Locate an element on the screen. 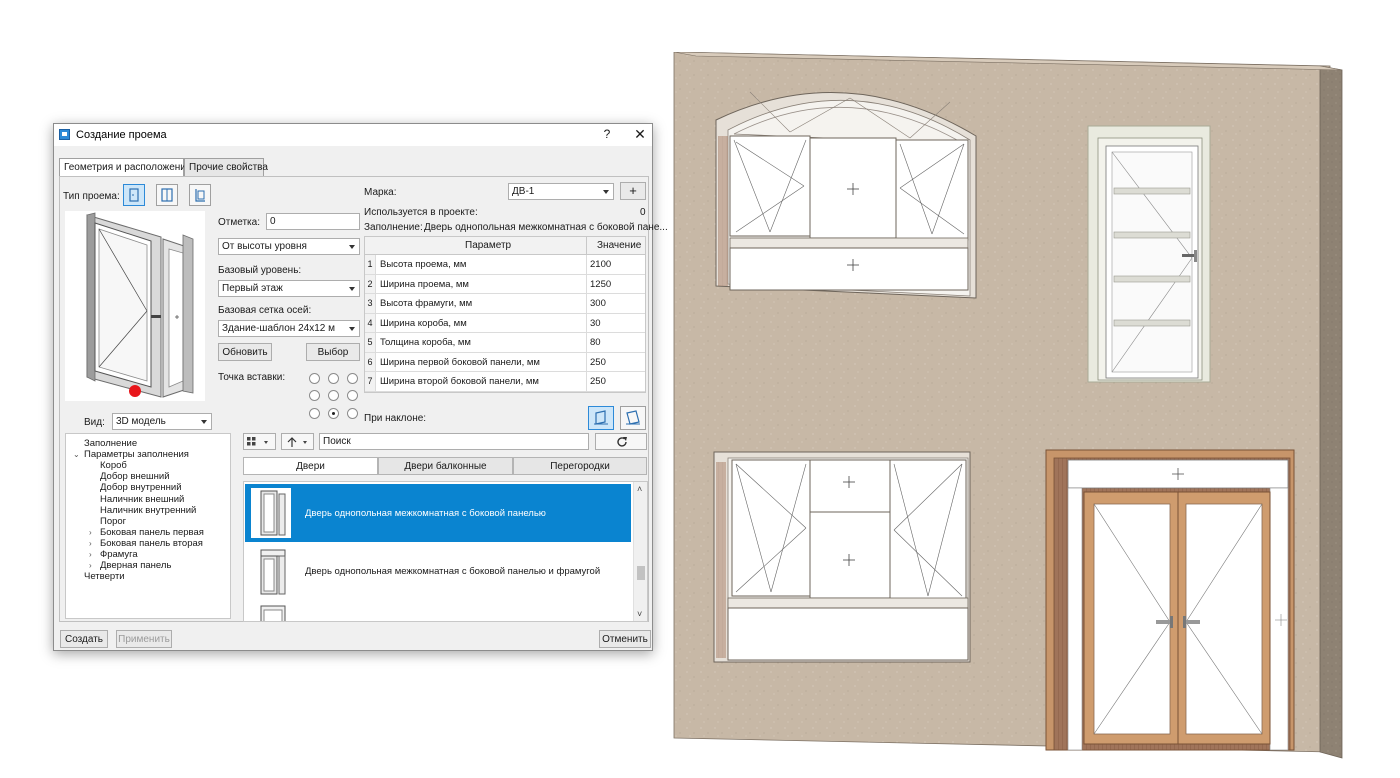 This screenshot has height=778, width=1400. insert-point-top-center is located at coordinates (333, 378).